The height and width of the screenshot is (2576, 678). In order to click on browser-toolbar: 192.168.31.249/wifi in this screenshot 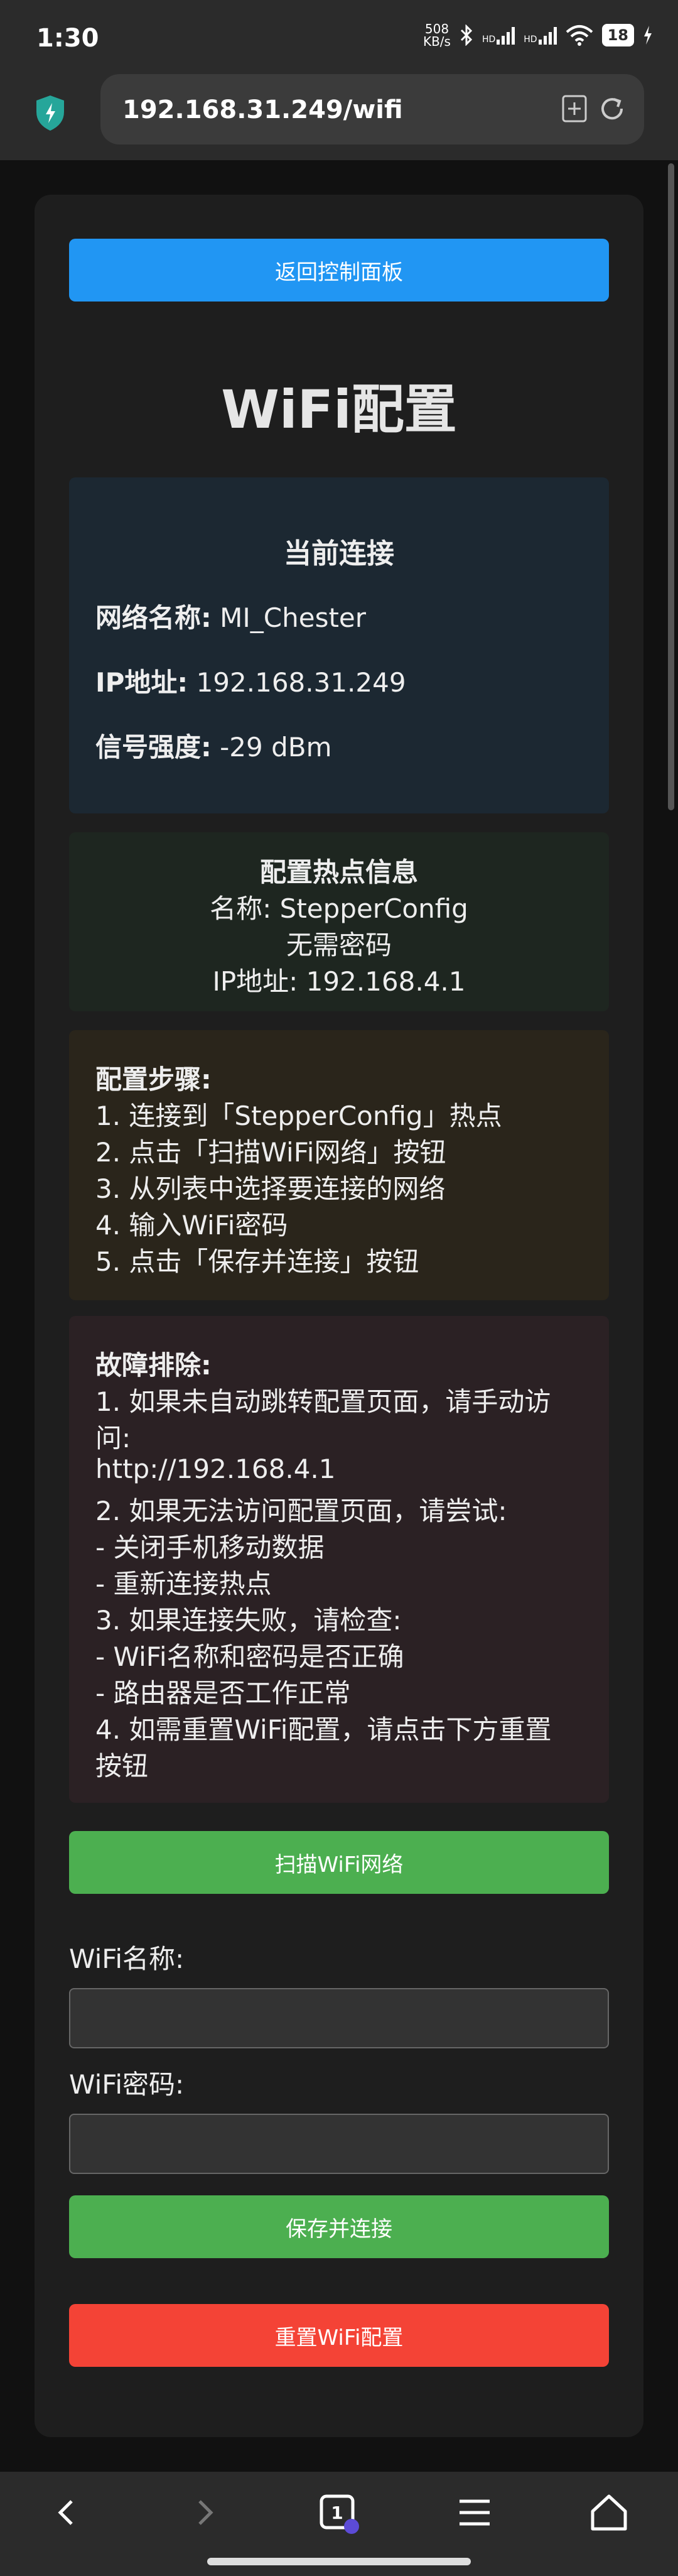, I will do `click(339, 115)`.